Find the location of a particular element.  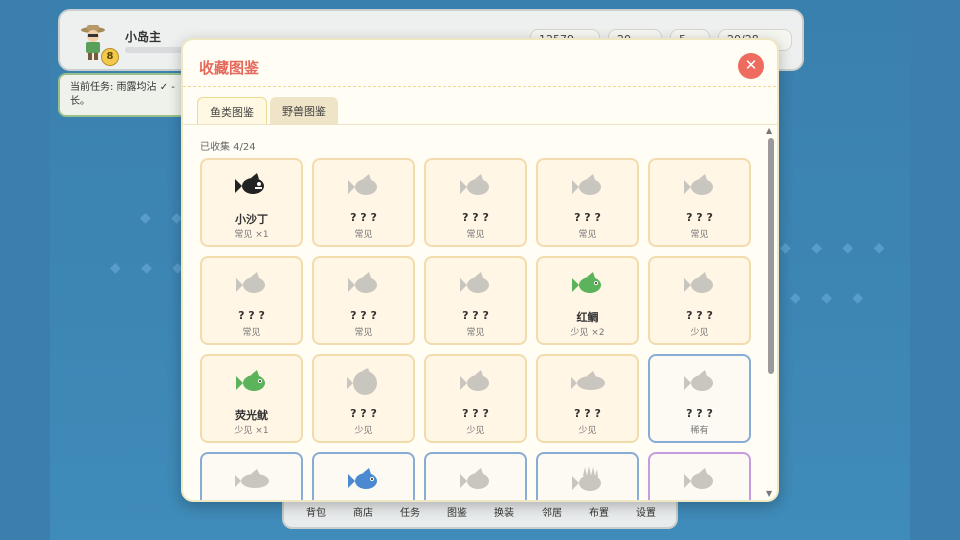

level-badge: 8 is located at coordinates (110, 57).